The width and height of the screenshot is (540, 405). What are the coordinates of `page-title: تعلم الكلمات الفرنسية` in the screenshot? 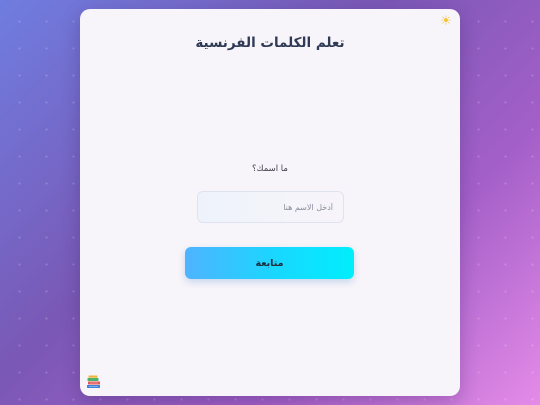 It's located at (270, 43).